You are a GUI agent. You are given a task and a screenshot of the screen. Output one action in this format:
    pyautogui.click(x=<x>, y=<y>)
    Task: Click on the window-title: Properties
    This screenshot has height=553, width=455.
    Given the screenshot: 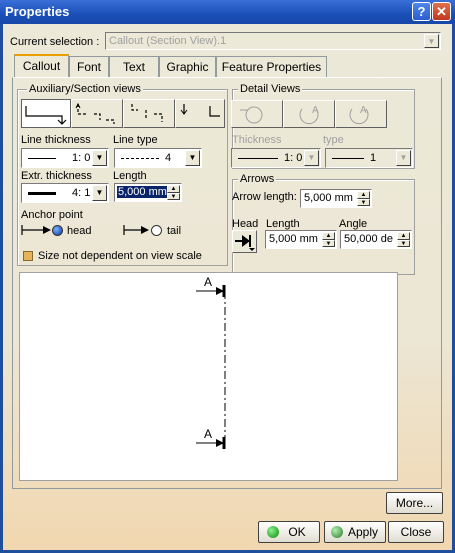 What is the action you would take?
    pyautogui.click(x=37, y=11)
    